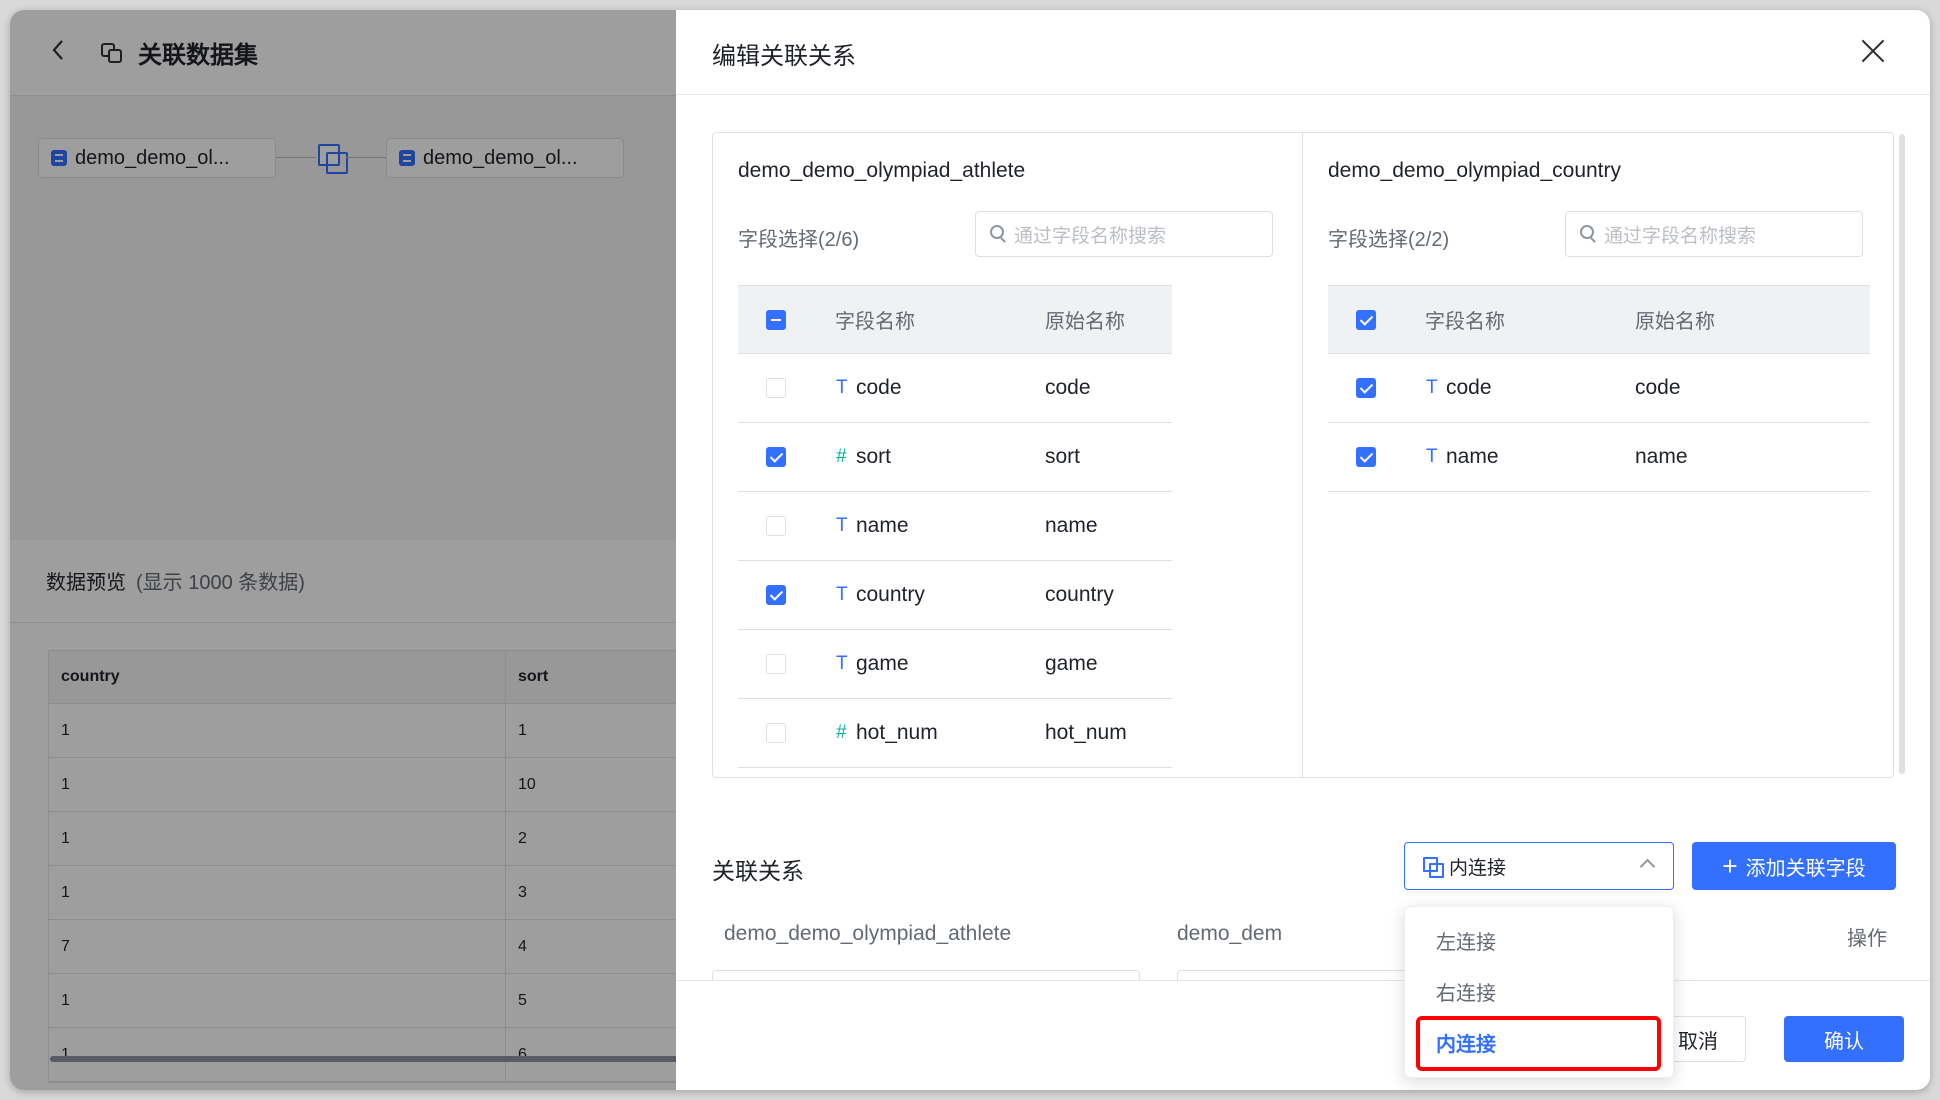 The image size is (1940, 1100). I want to click on field-name: sort, so click(874, 456).